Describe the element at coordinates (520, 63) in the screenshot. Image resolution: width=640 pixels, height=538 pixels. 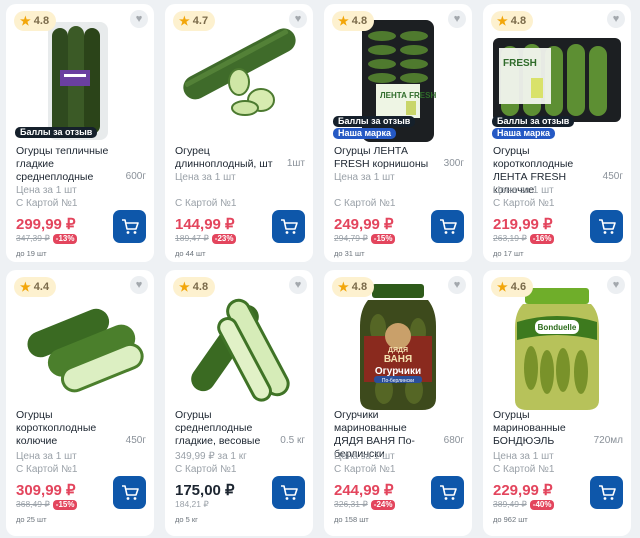
I see `tray-label: FRESH` at that location.